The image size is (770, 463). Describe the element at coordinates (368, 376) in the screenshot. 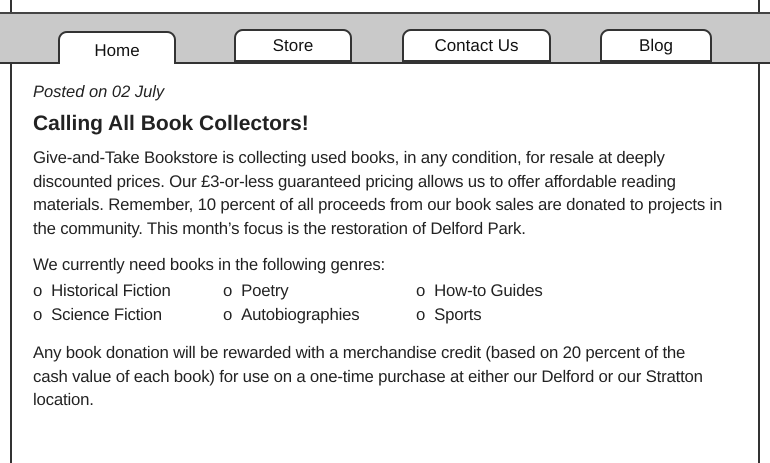

I see `post-paragraph: Any book donation will be rewarded with a merchandise credit (based on 20 percent of the cash value of each book) for use on a one-time purchase at either our Delford or our Stratton location.` at that location.